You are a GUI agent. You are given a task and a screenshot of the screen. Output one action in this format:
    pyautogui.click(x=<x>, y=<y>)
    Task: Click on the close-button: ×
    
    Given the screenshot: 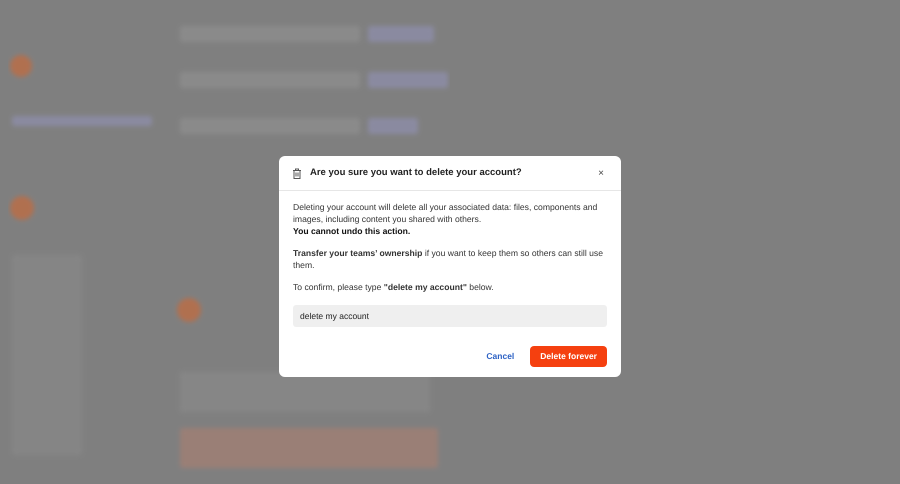 What is the action you would take?
    pyautogui.click(x=601, y=173)
    